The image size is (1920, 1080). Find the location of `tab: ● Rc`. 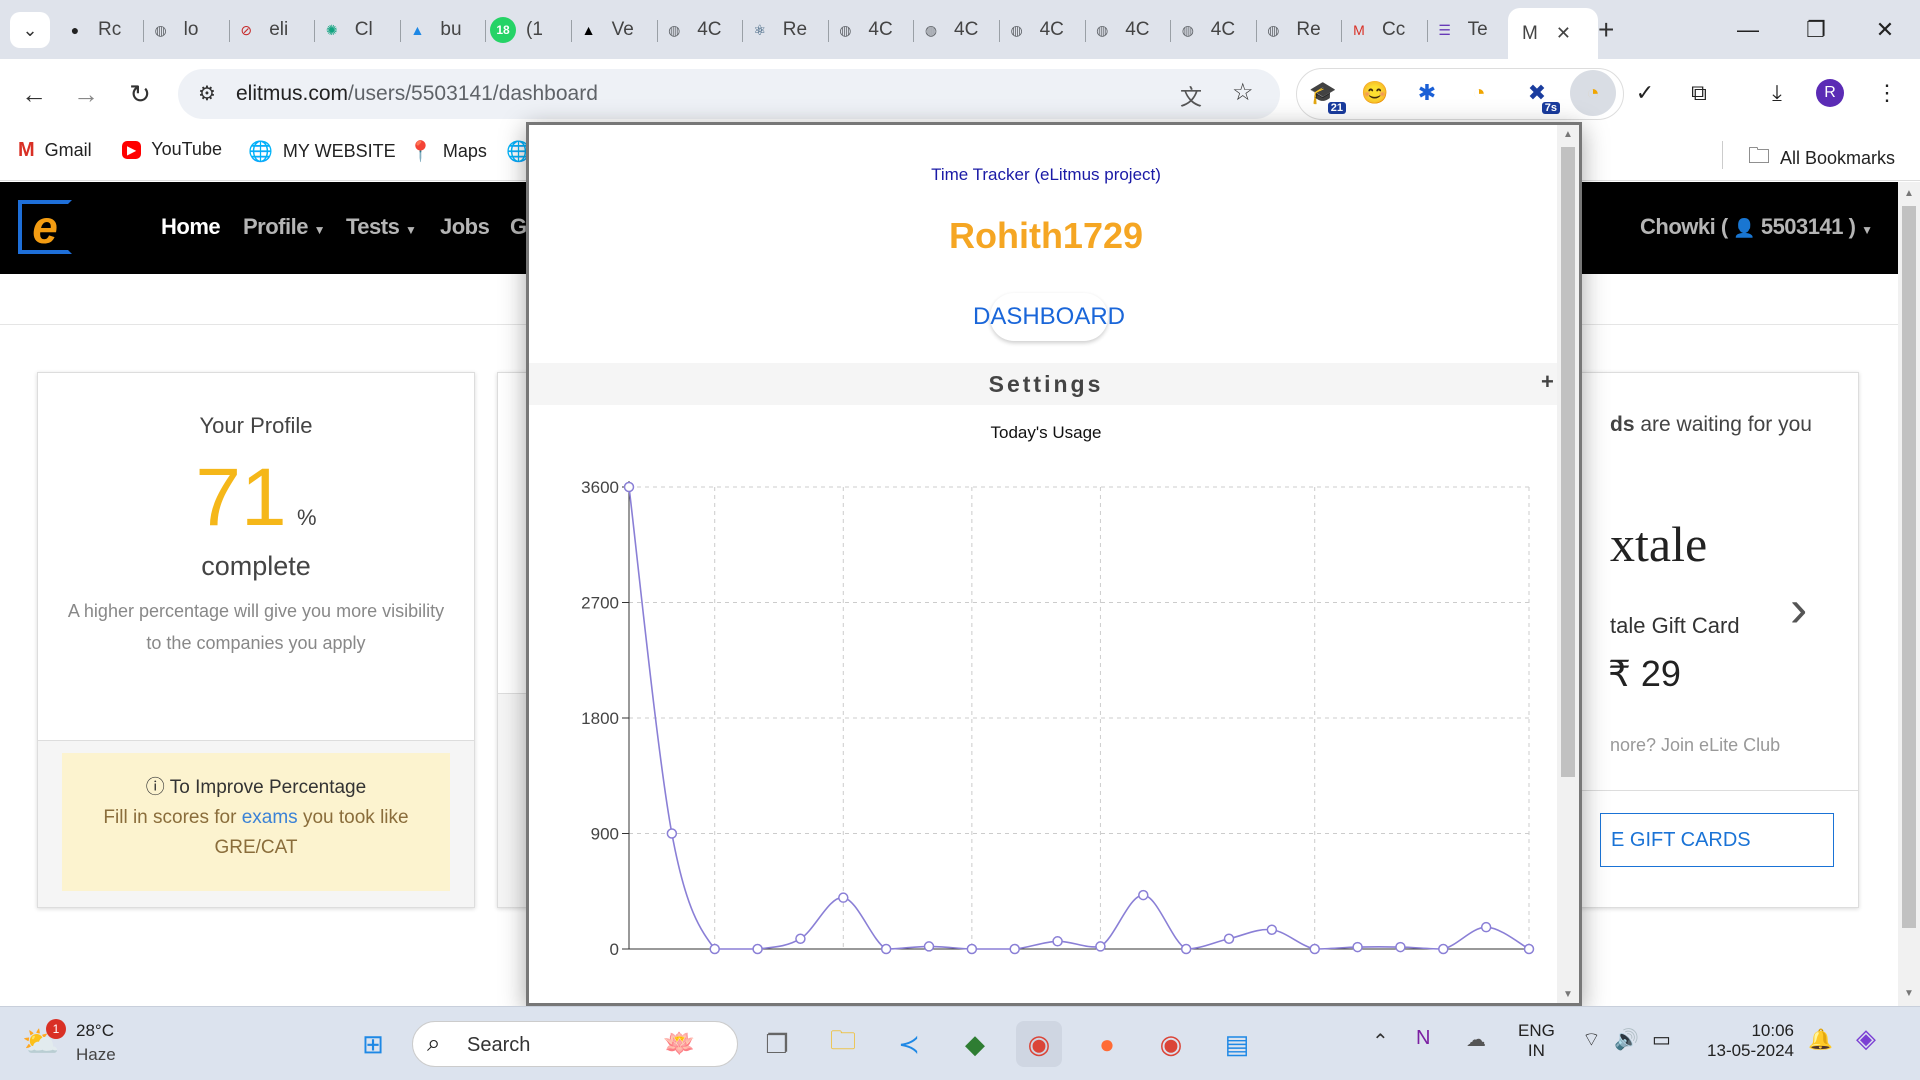

tab: ● Rc is located at coordinates (100, 30).